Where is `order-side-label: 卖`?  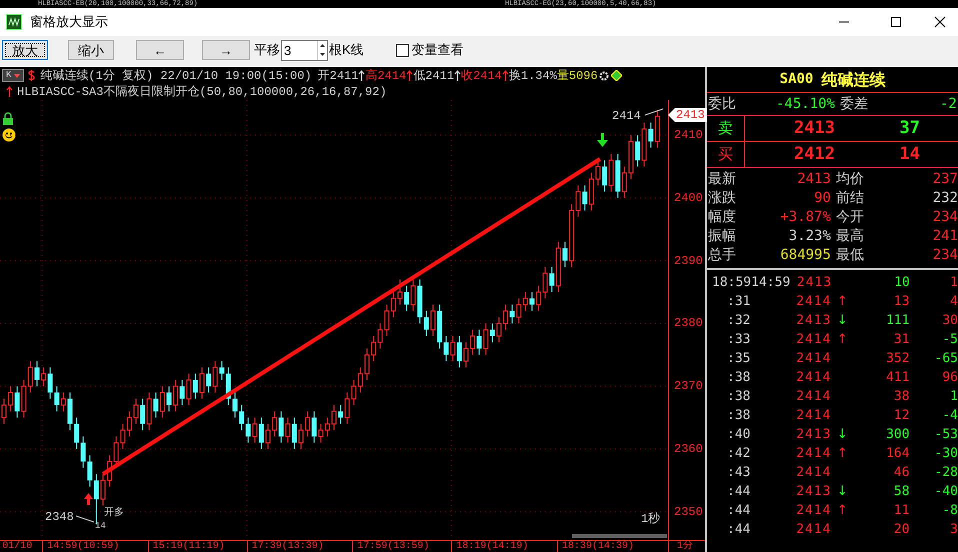
order-side-label: 卖 is located at coordinates (726, 128).